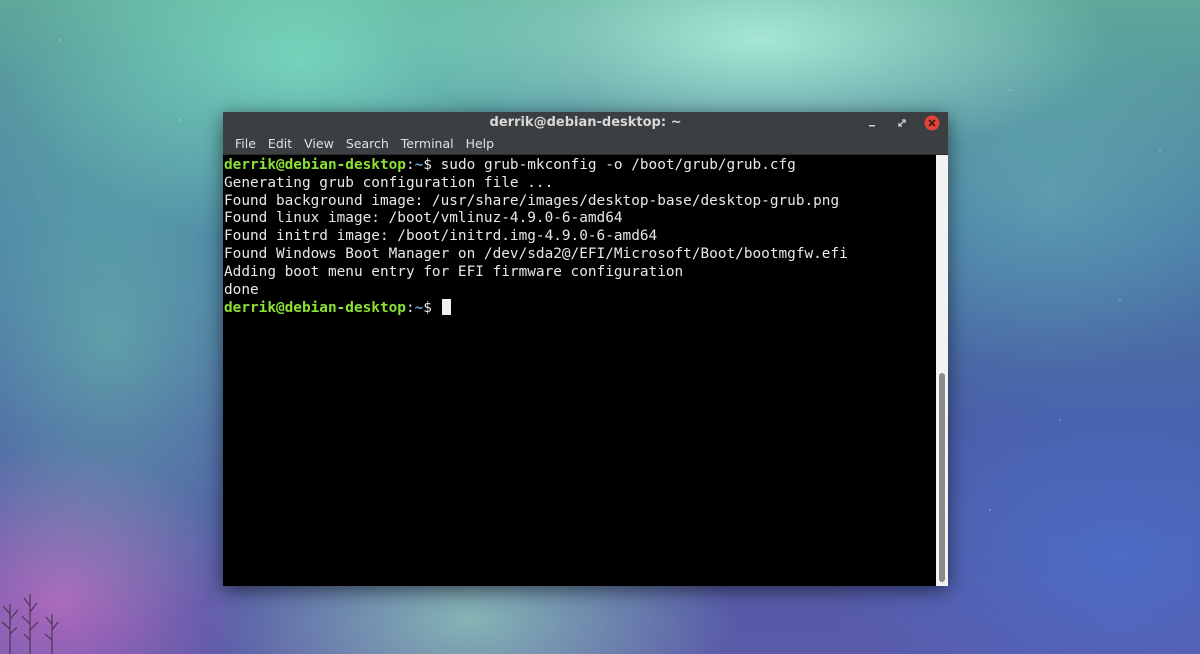  I want to click on menu-file: File, so click(245, 144).